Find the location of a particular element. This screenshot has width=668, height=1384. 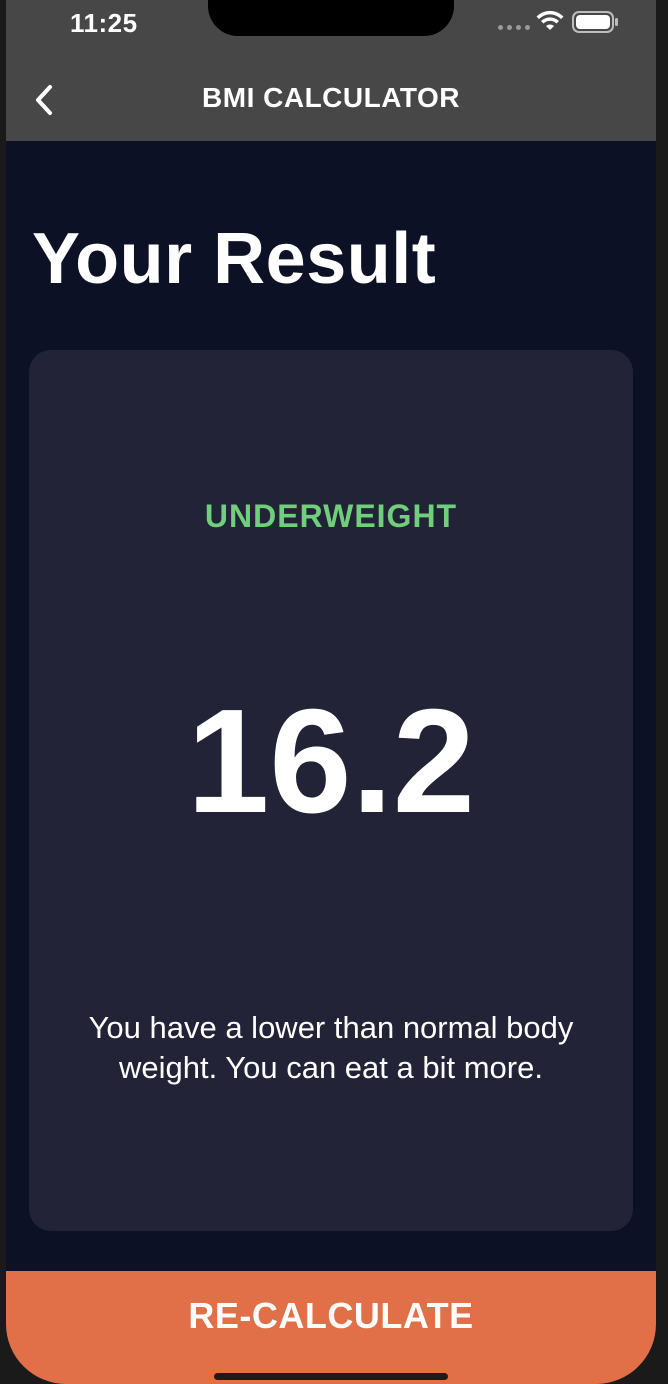

signal-icon is located at coordinates (514, 27).